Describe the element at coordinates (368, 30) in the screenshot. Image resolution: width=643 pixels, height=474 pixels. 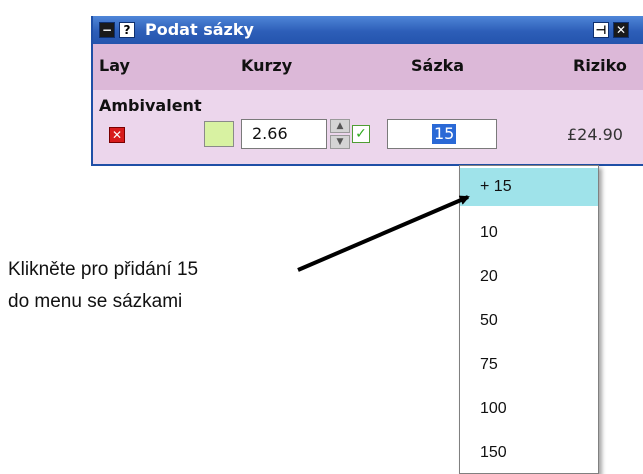
I see `title-bar: − ? Podat sázky ⊣ ✕` at that location.